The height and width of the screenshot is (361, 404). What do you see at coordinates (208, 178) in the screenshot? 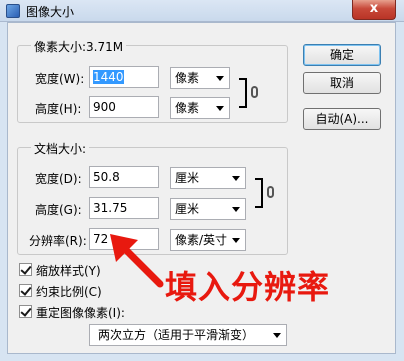
I see `doc-width-unit-select: 厘米` at bounding box center [208, 178].